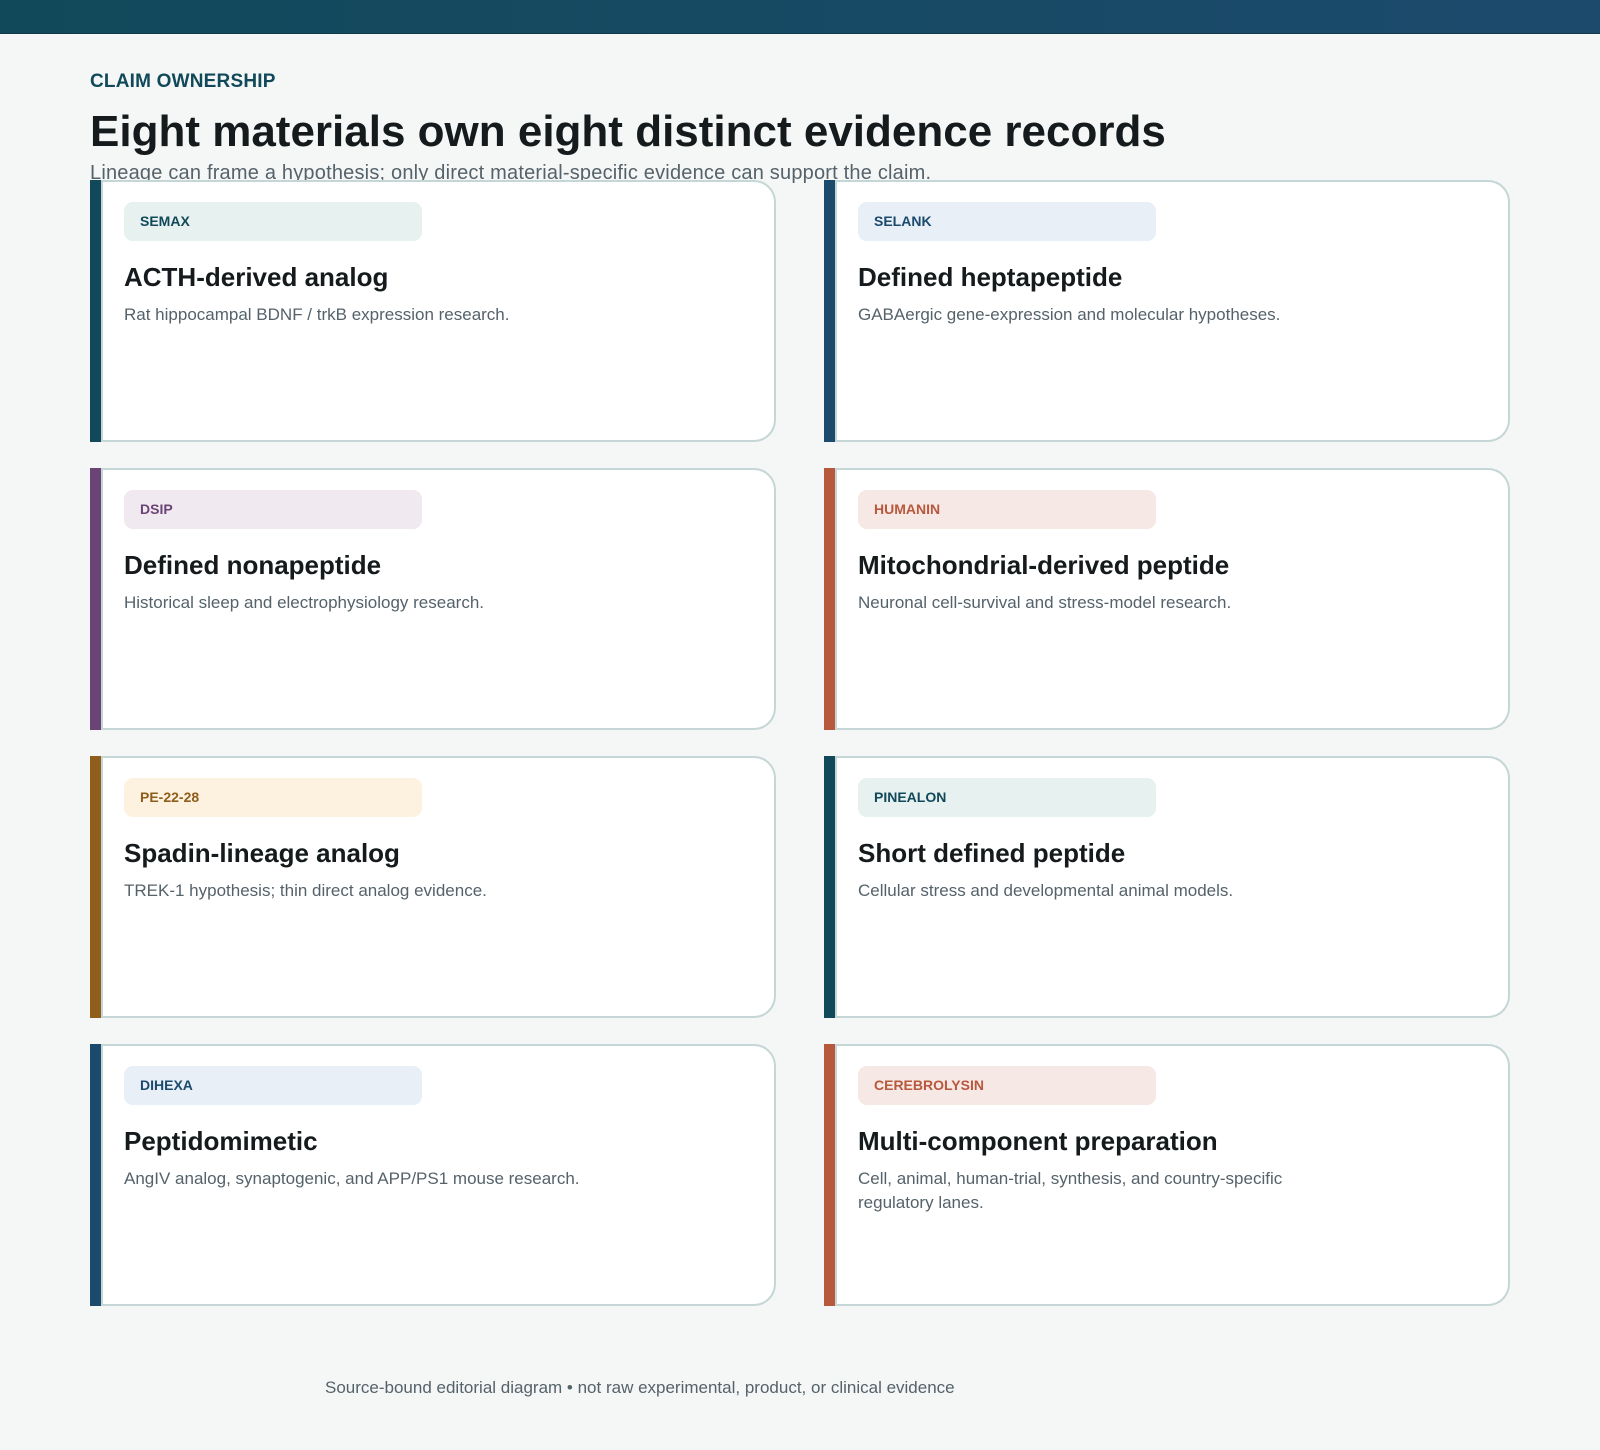 The height and width of the screenshot is (1450, 1600). I want to click on material-tag: SEMAX, so click(273, 221).